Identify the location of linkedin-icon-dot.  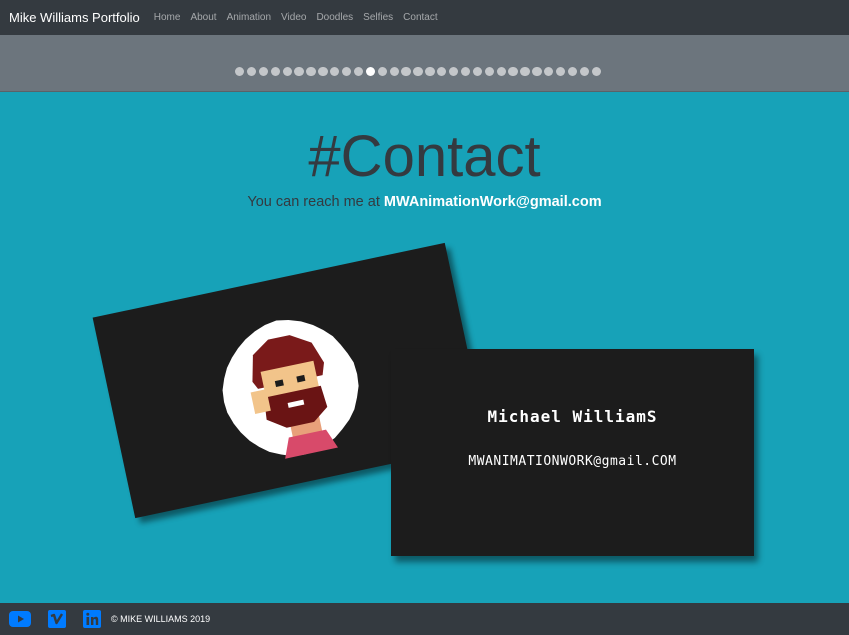
(88, 614).